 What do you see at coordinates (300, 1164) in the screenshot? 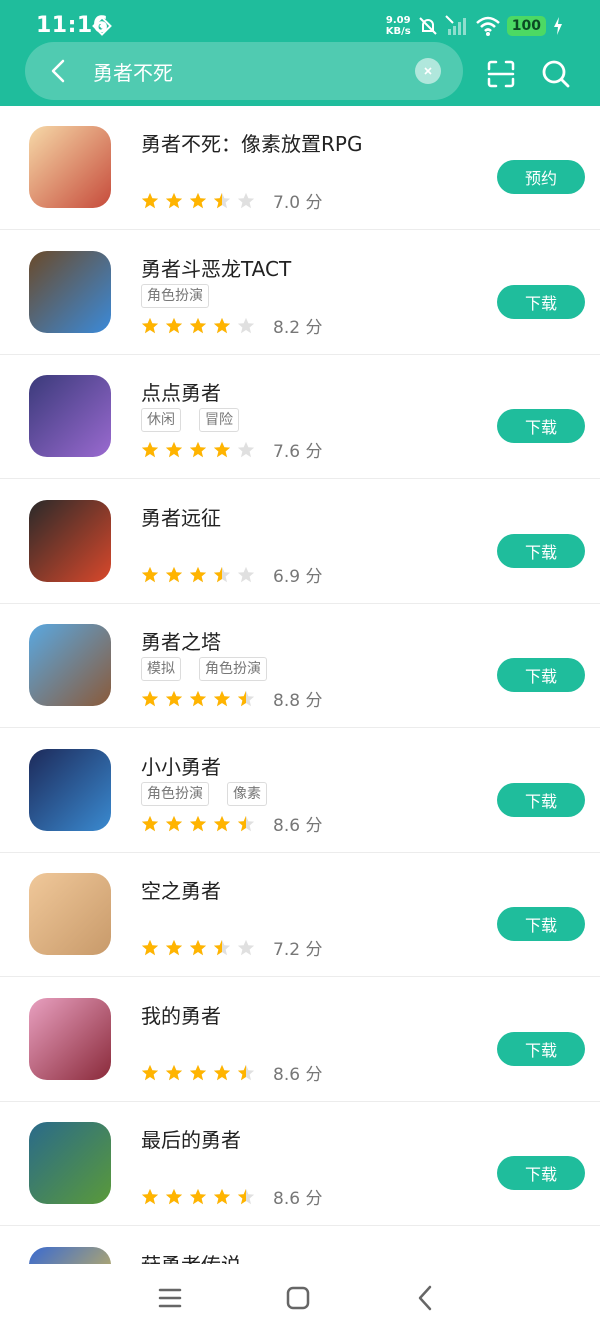
I see `list-item: 最后的勇者 8.6 分 下载` at bounding box center [300, 1164].